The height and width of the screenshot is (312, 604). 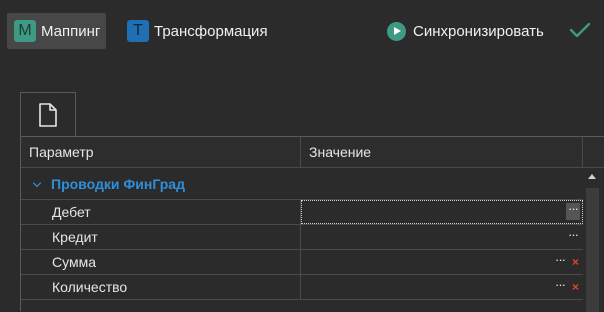 I want to click on mapping-letter-icon: M, so click(x=25, y=31).